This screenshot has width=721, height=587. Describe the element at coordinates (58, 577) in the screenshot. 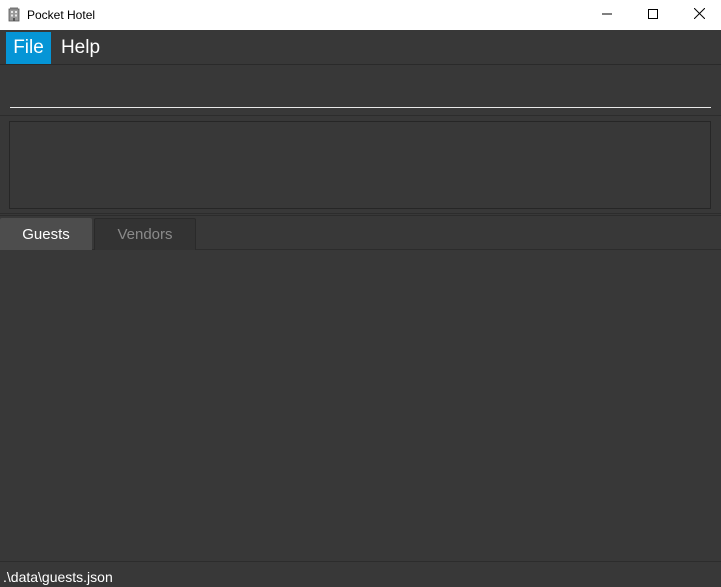

I see `save-location-path: .\data\guests.json` at that location.